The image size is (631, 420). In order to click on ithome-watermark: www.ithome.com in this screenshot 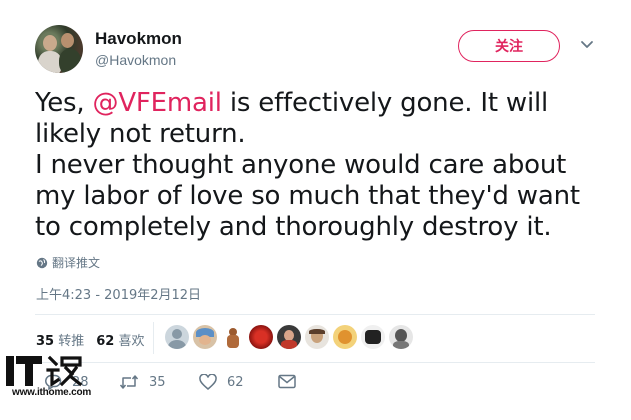, I will do `click(54, 377)`.